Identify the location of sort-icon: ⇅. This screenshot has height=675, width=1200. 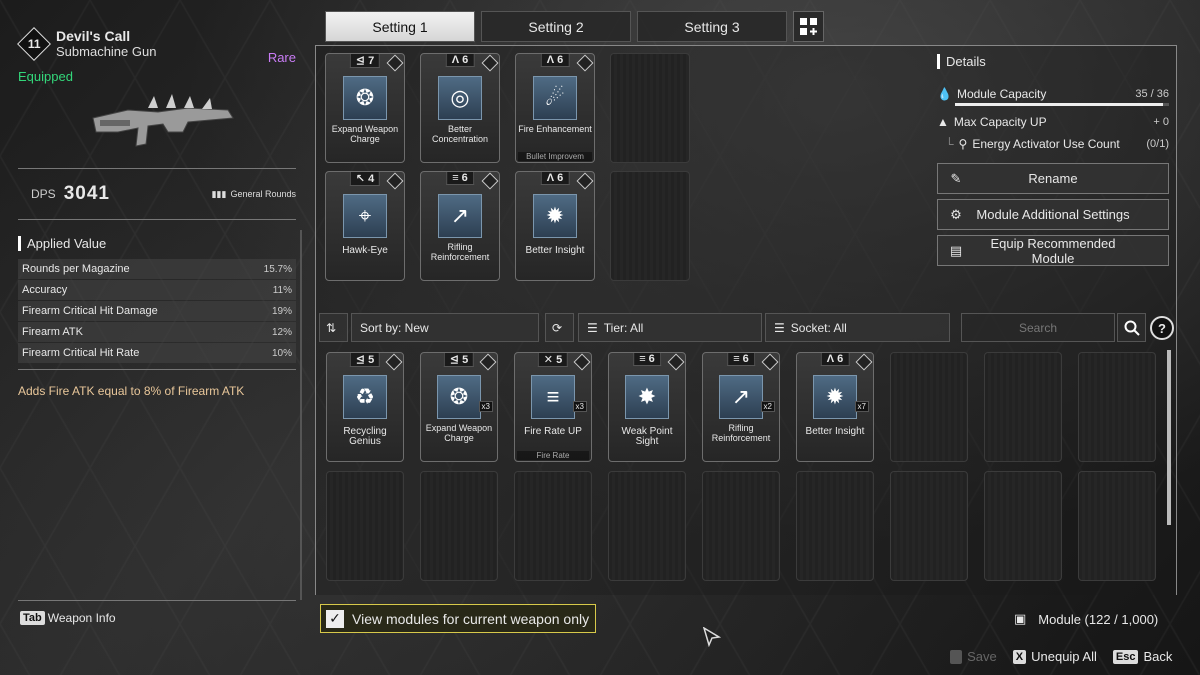
(331, 327).